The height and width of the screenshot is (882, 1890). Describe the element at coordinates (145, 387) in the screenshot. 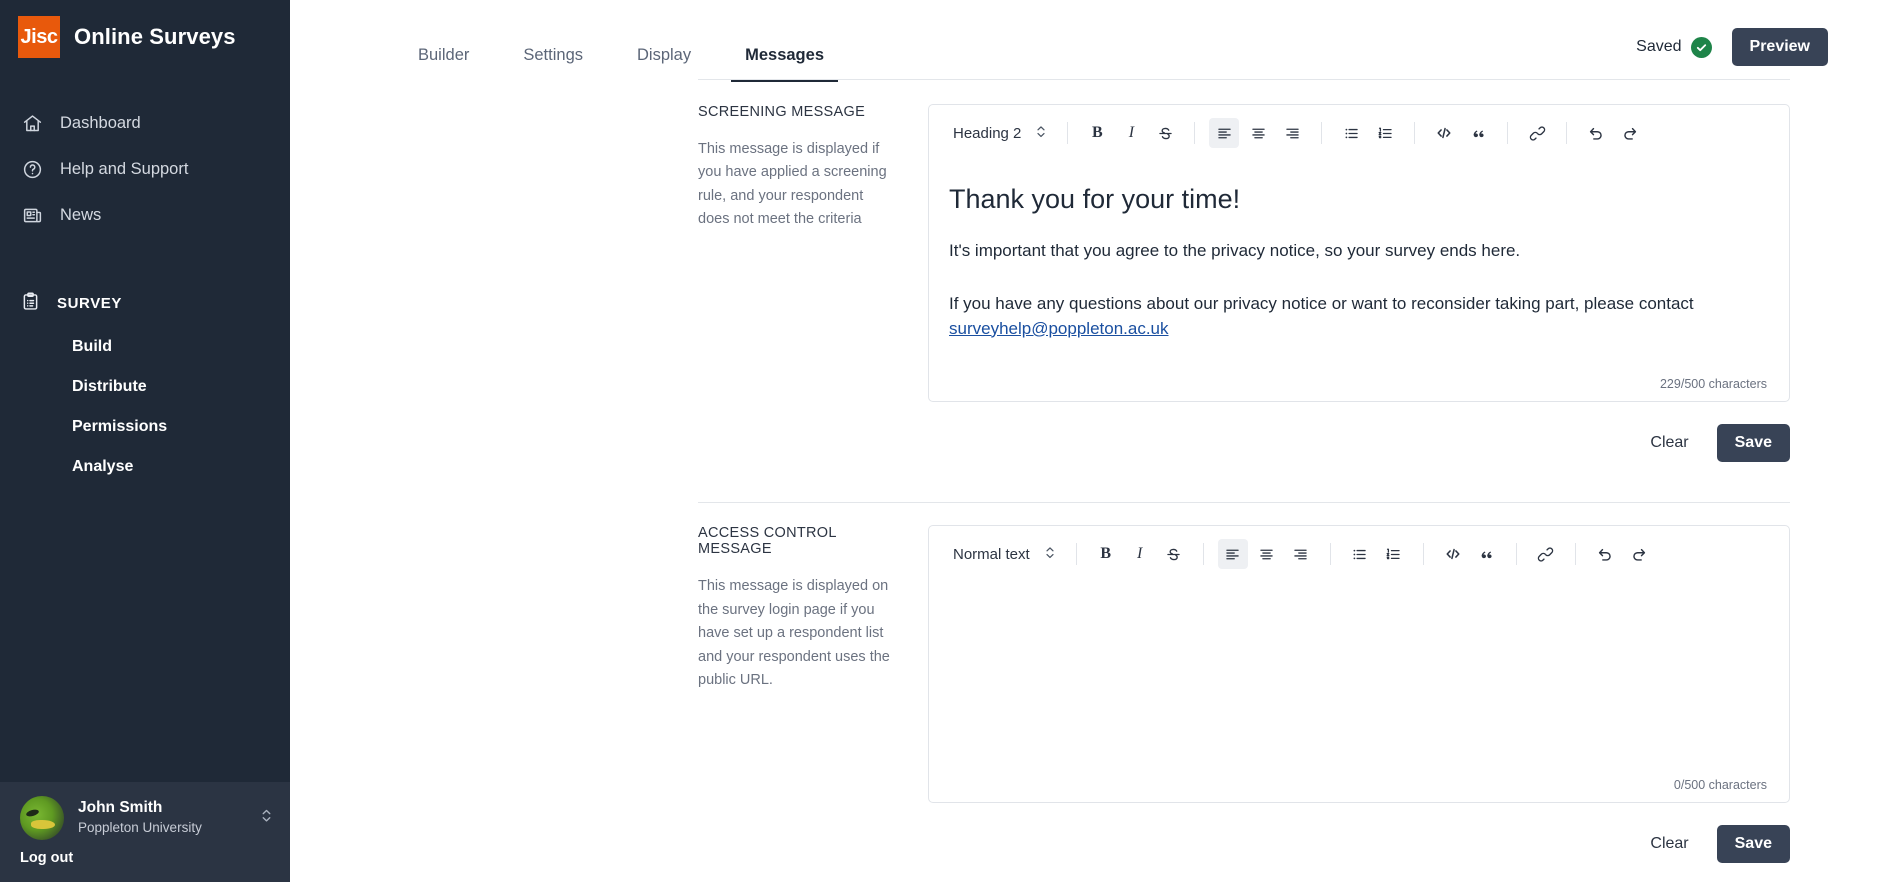

I see `sidebar-item-distribute: Distribute` at that location.